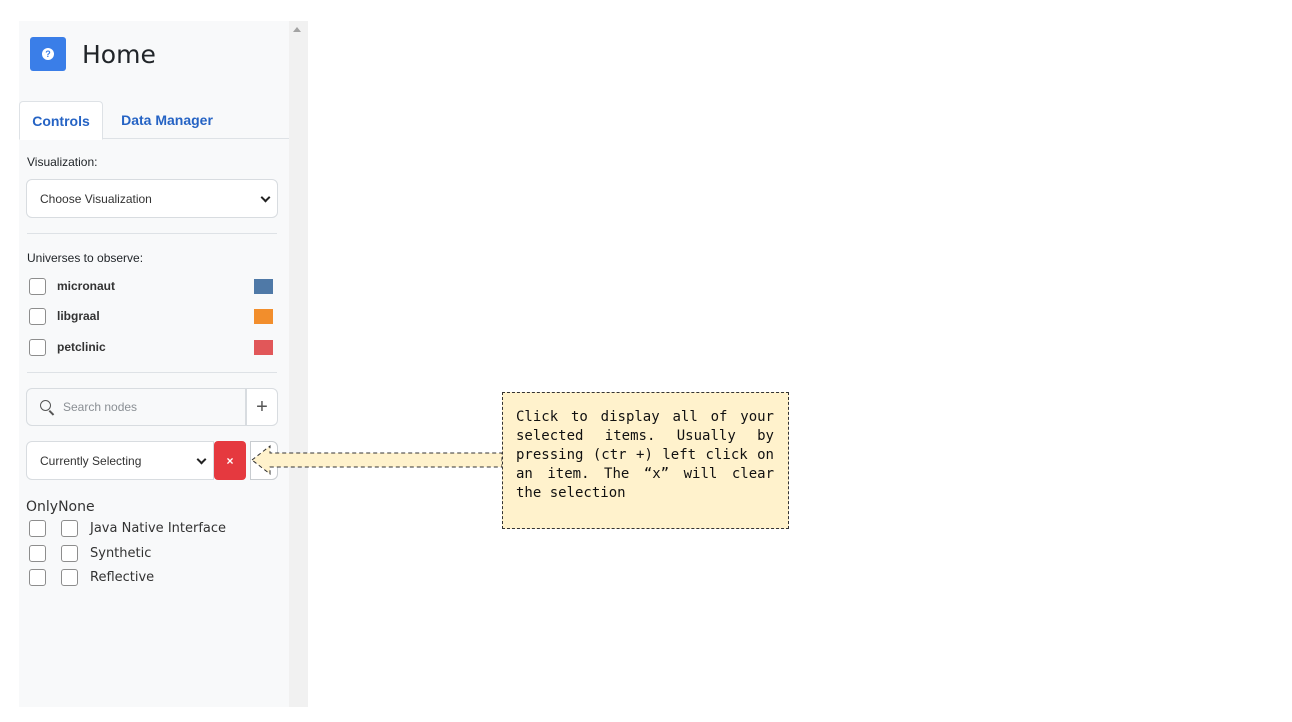 This screenshot has height=722, width=1292. Describe the element at coordinates (151, 286) in the screenshot. I see `universe-item-micronaut: micronaut` at that location.